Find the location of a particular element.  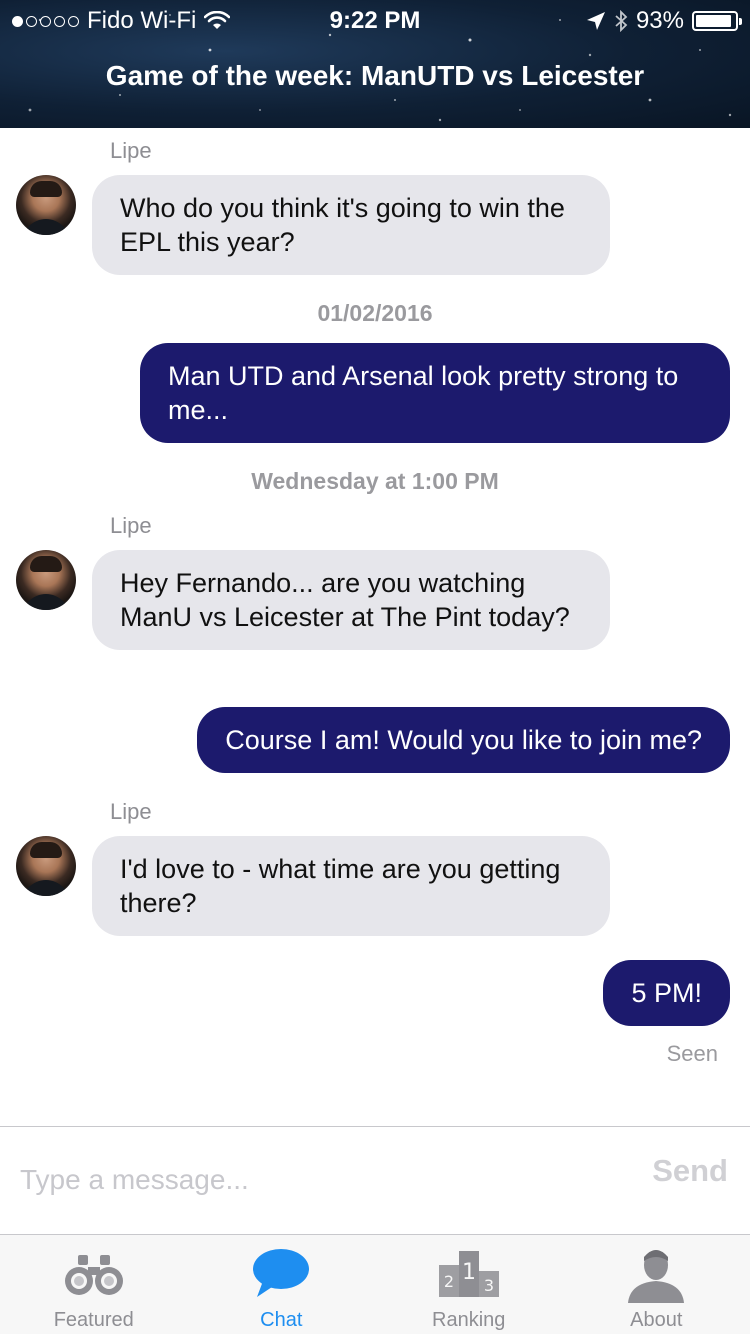

battery-icon is located at coordinates (717, 21).